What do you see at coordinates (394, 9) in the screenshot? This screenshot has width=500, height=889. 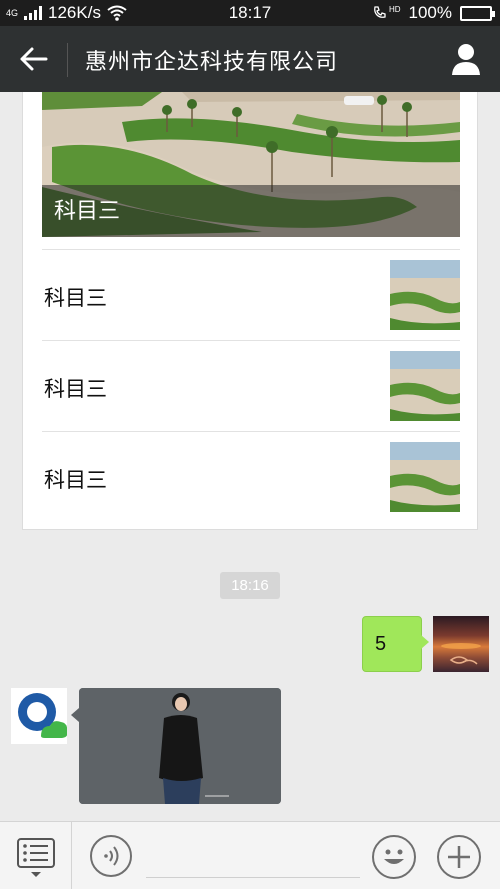 I see `call-hd-badge: HD` at bounding box center [394, 9].